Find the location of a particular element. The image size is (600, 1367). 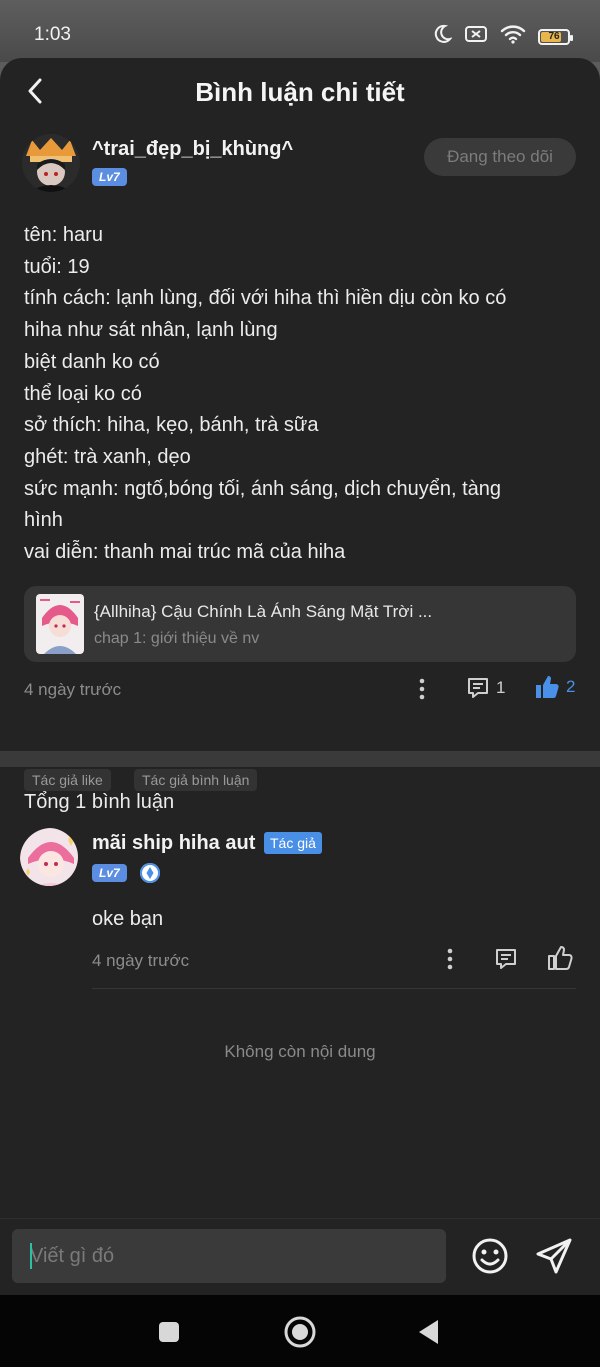

post-author-avatar is located at coordinates (51, 163).